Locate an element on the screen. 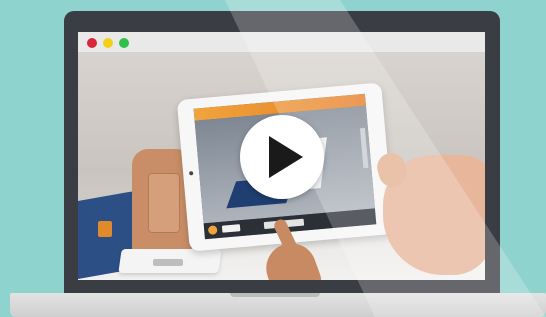 Image resolution: width=546 pixels, height=317 pixels. maximize-window-button is located at coordinates (124, 43).